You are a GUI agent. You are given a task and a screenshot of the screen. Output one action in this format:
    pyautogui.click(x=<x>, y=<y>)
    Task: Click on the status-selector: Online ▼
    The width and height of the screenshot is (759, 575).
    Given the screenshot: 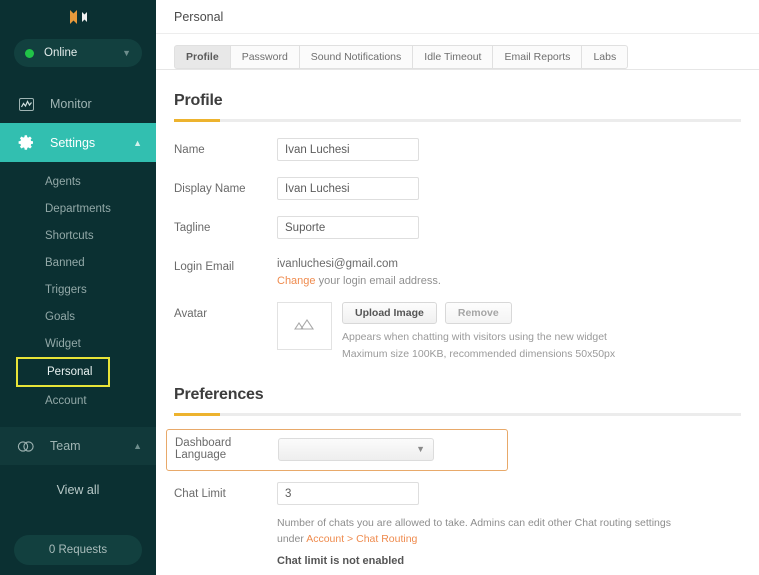 What is the action you would take?
    pyautogui.click(x=78, y=53)
    